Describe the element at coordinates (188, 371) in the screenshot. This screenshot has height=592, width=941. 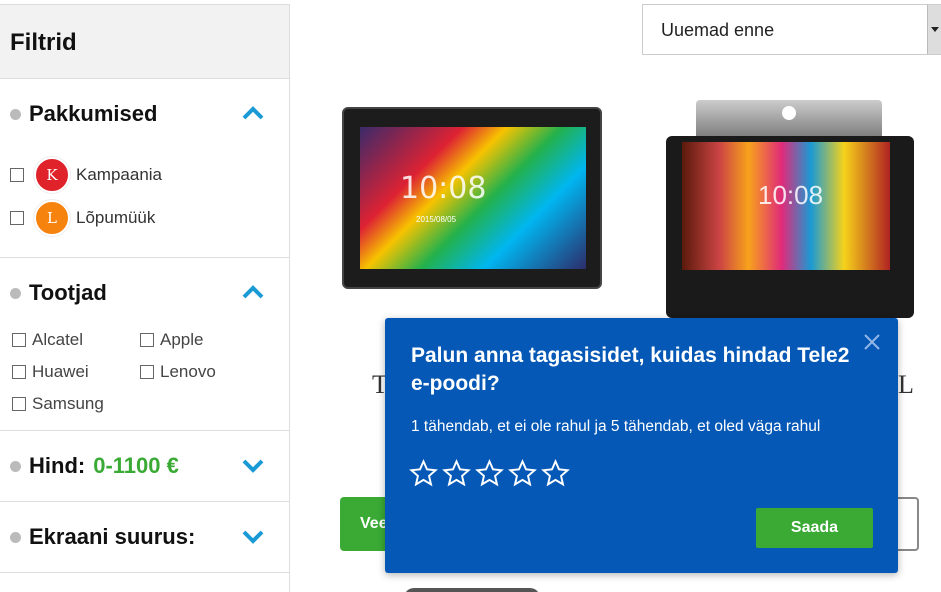
I see `manufacturer-label: Lenovo` at that location.